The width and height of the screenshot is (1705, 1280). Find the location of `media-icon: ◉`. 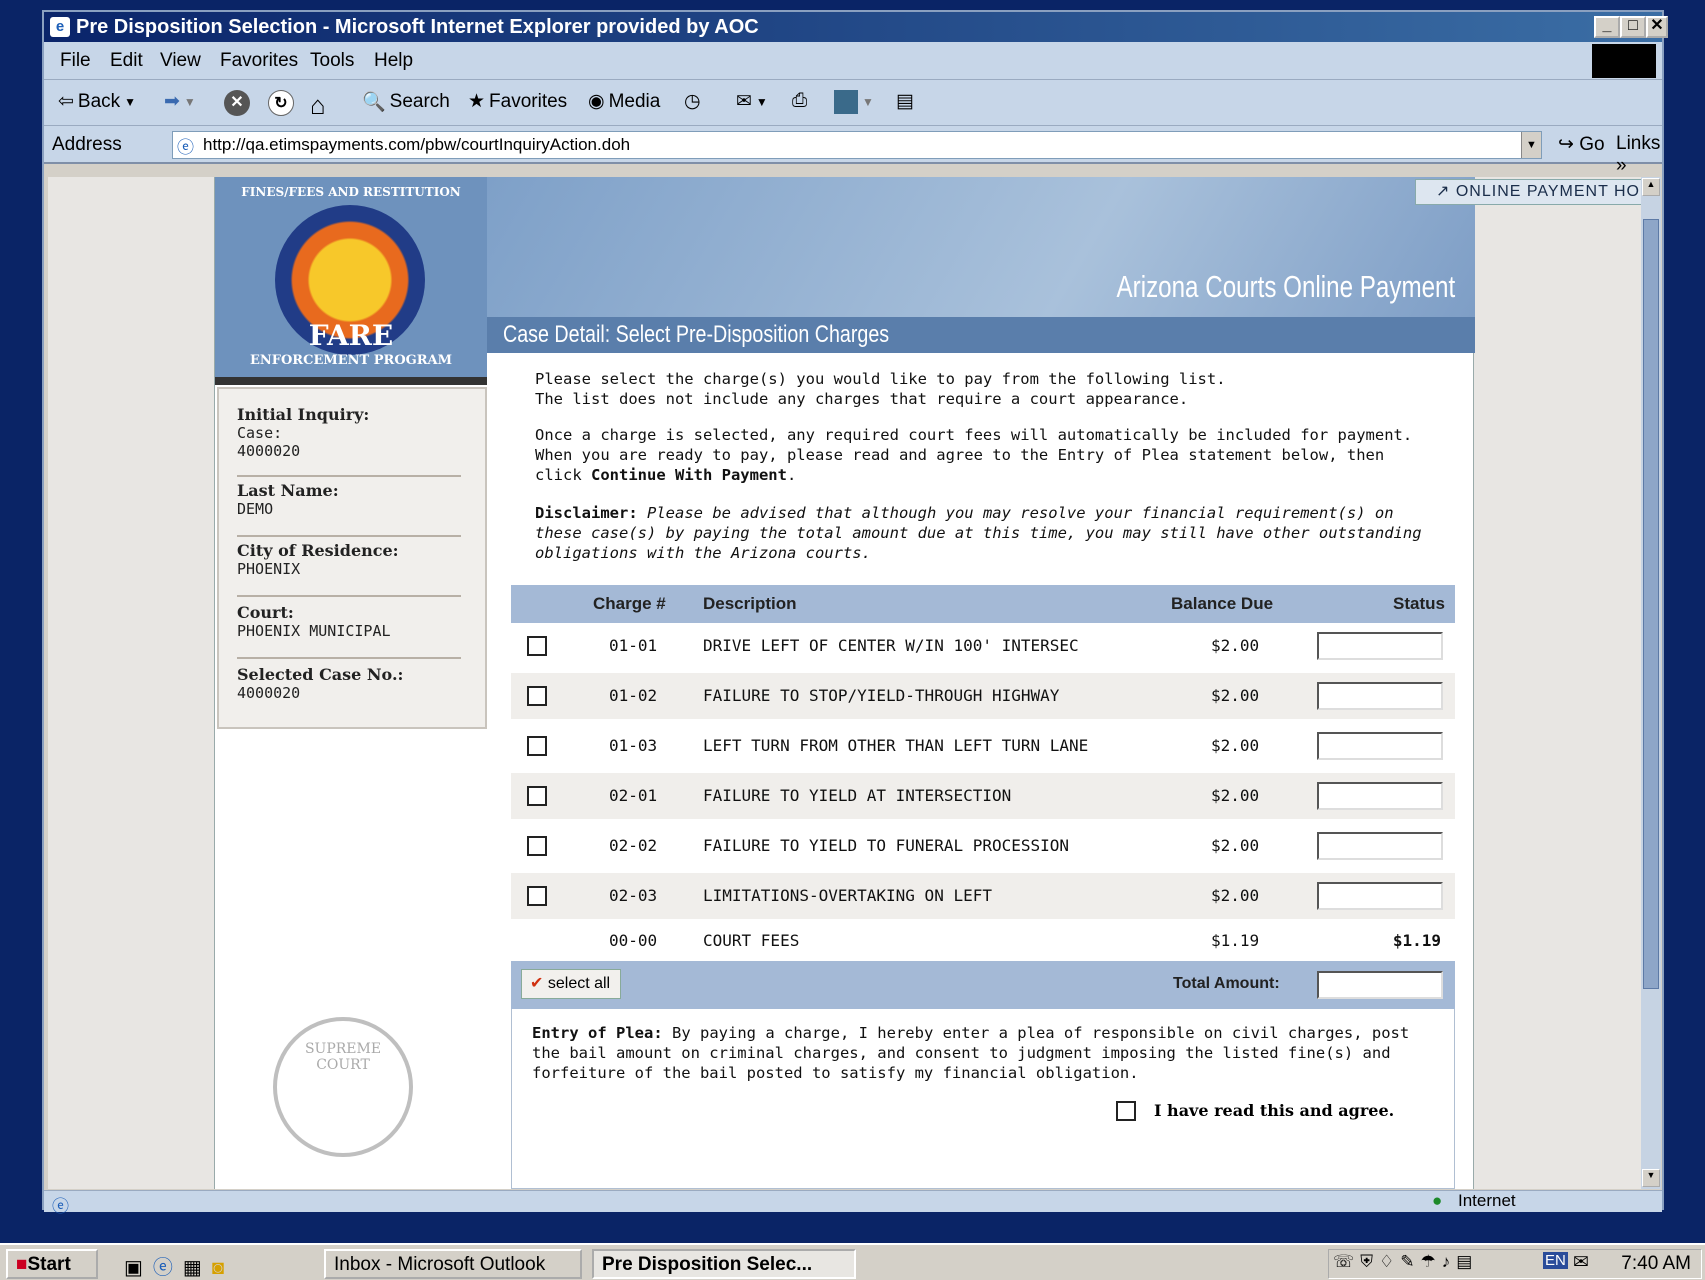

media-icon: ◉ is located at coordinates (596, 101).